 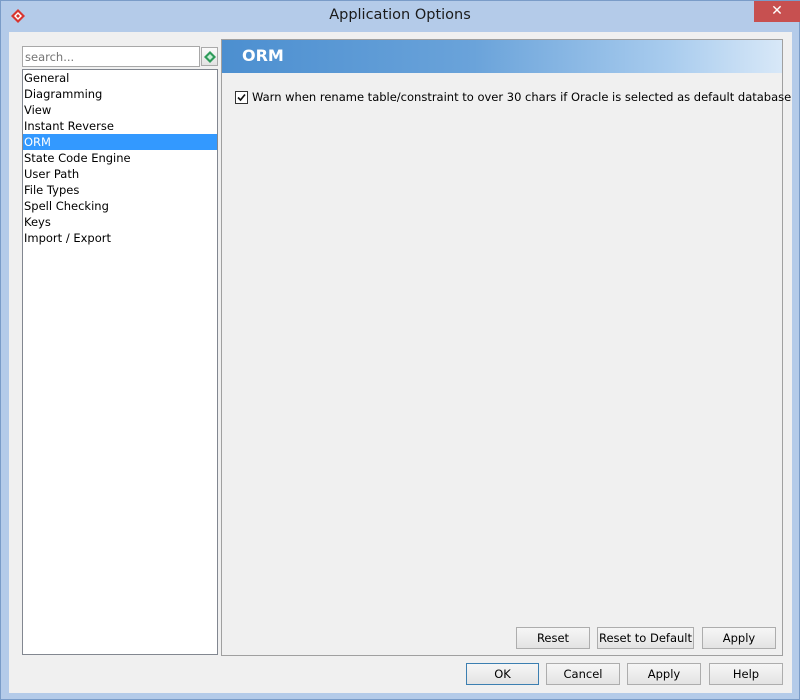 I want to click on category-item-general: General, so click(x=120, y=78).